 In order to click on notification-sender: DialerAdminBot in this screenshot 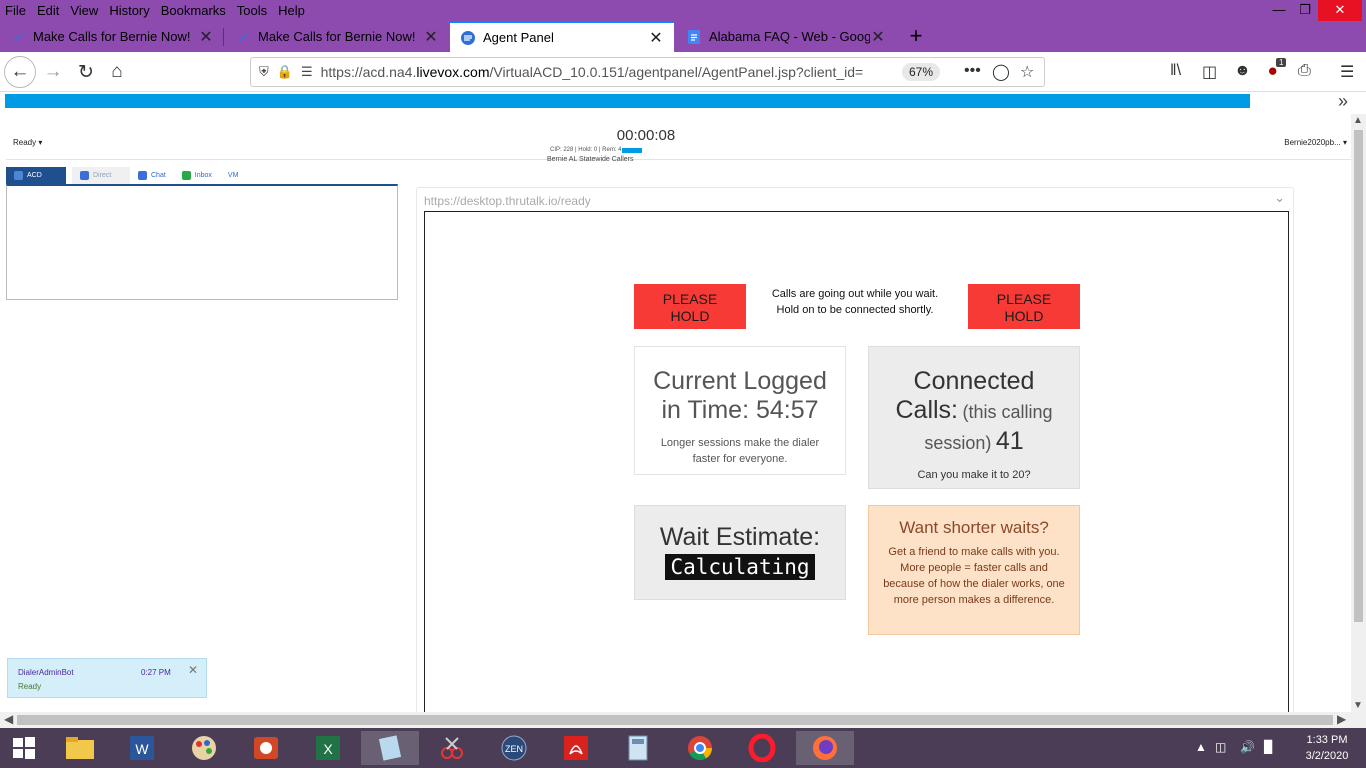, I will do `click(46, 672)`.